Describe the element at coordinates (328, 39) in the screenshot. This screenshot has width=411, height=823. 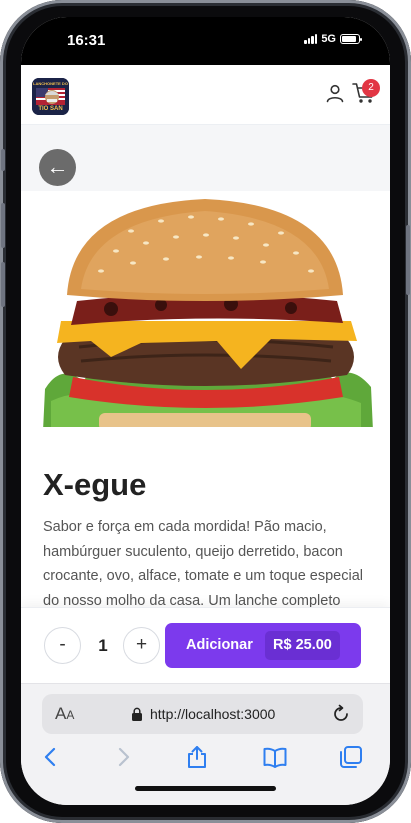
I see `network-type: 5G` at that location.